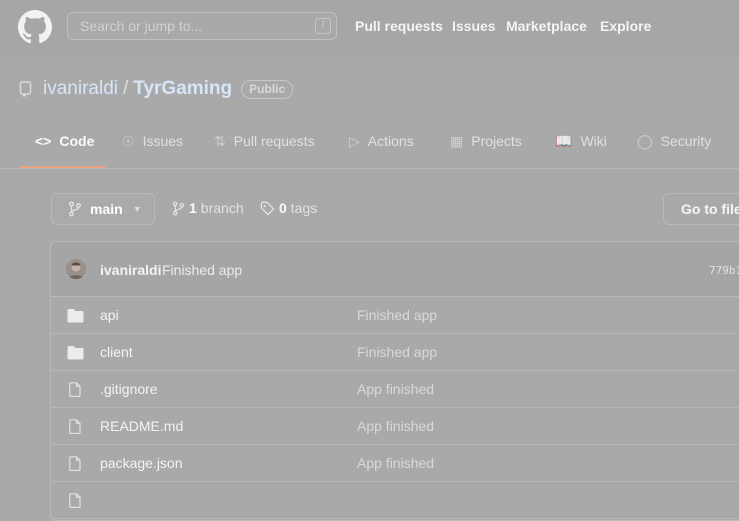 The height and width of the screenshot is (521, 739). What do you see at coordinates (62, 167) in the screenshot?
I see `active-tab-underline` at bounding box center [62, 167].